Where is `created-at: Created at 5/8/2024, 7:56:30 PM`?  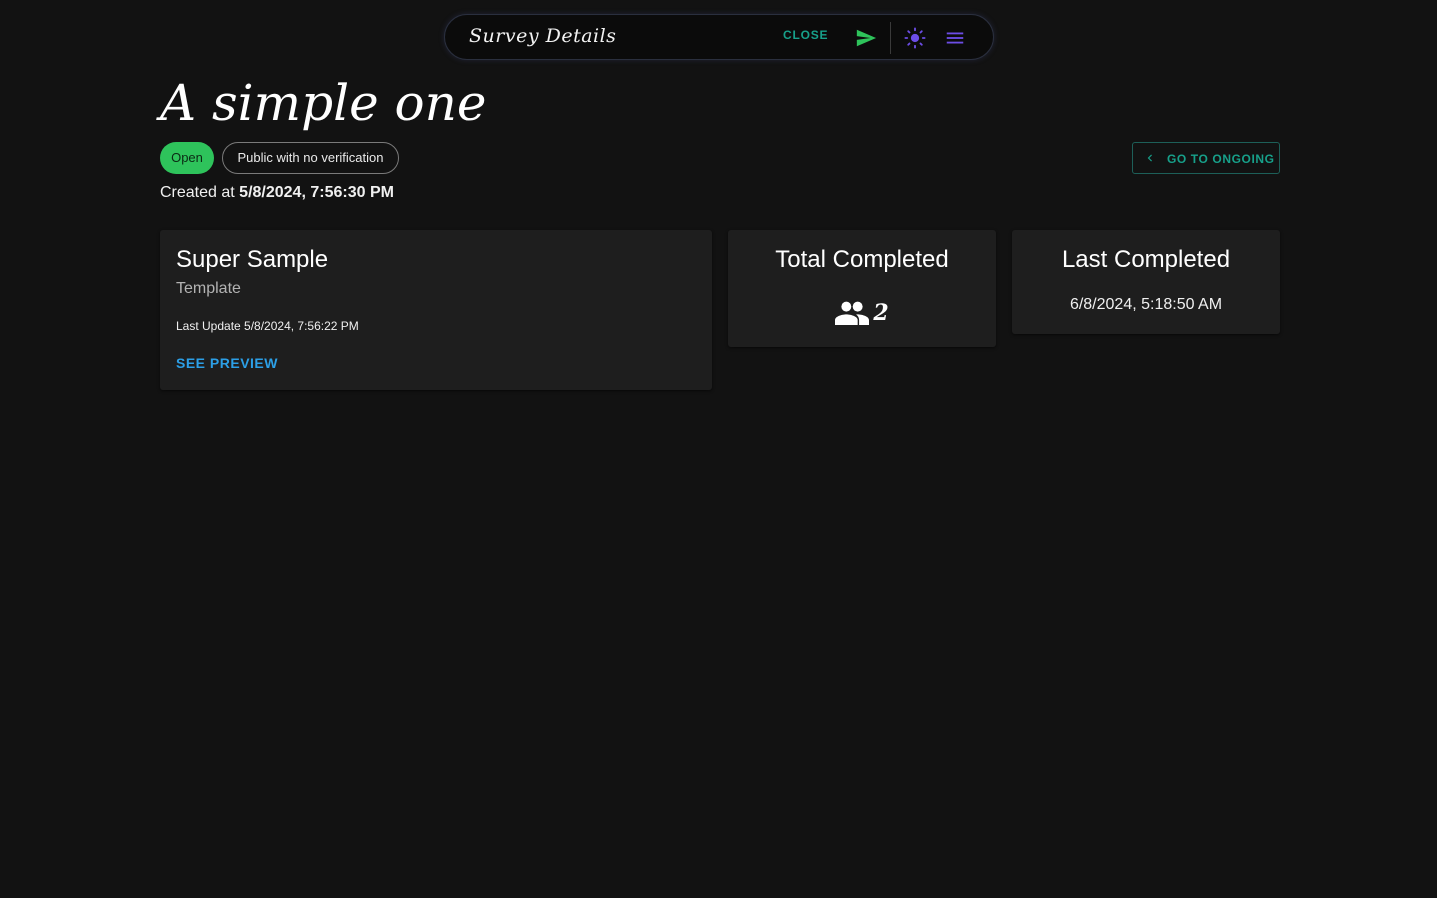 created-at: Created at 5/8/2024, 7:56:30 PM is located at coordinates (277, 193).